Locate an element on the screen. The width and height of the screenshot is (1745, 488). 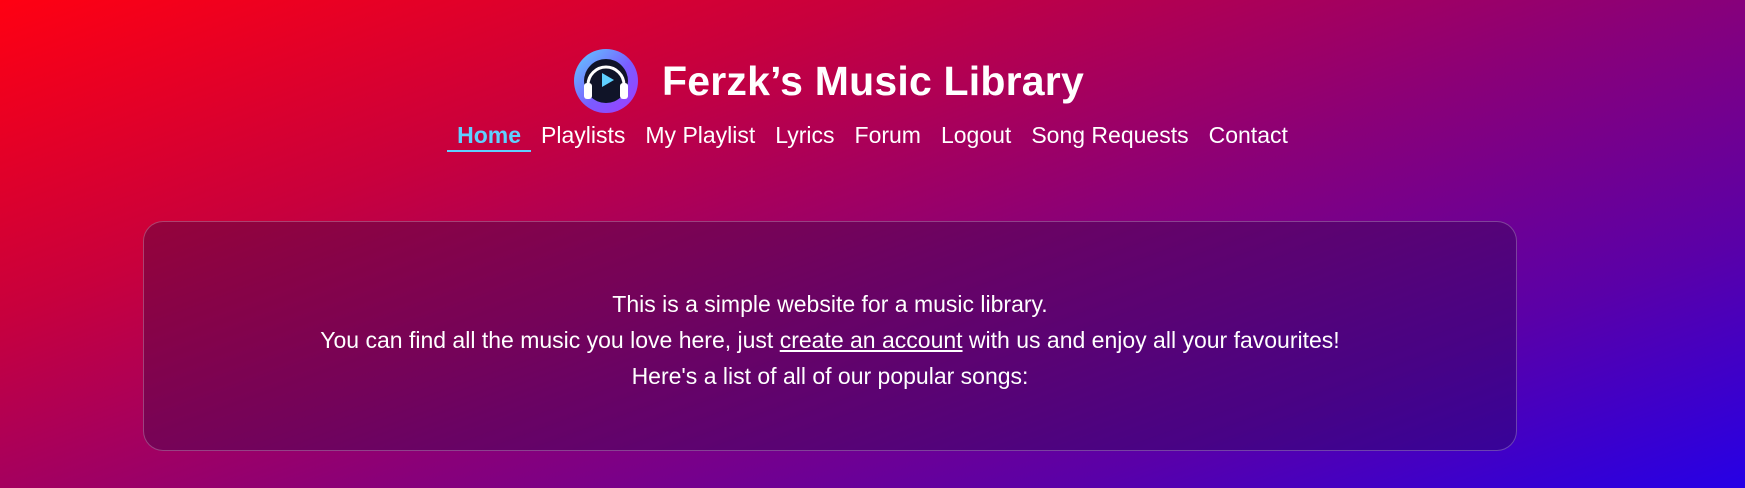
nav-item-my-playlist: My Playlist is located at coordinates (700, 137).